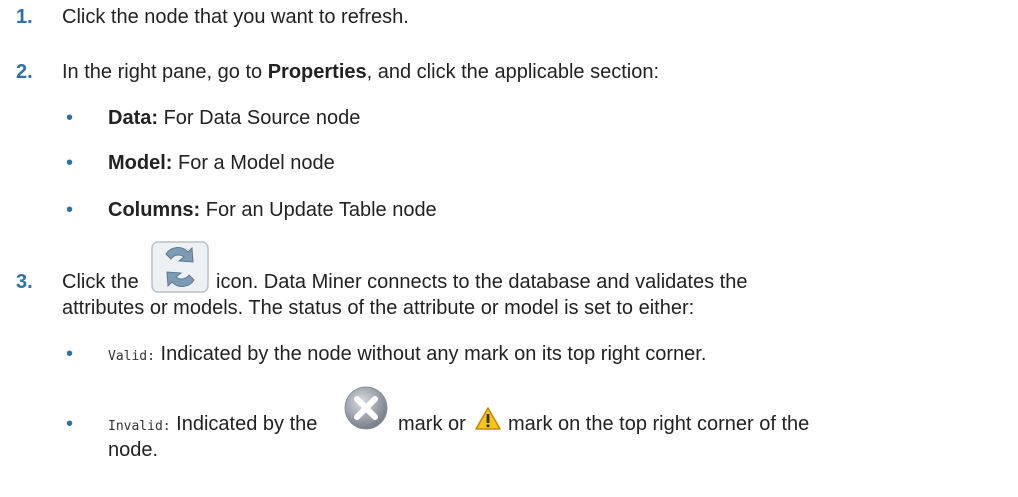 The width and height of the screenshot is (1018, 497). What do you see at coordinates (317, 72) in the screenshot?
I see `properties-label: Properties` at bounding box center [317, 72].